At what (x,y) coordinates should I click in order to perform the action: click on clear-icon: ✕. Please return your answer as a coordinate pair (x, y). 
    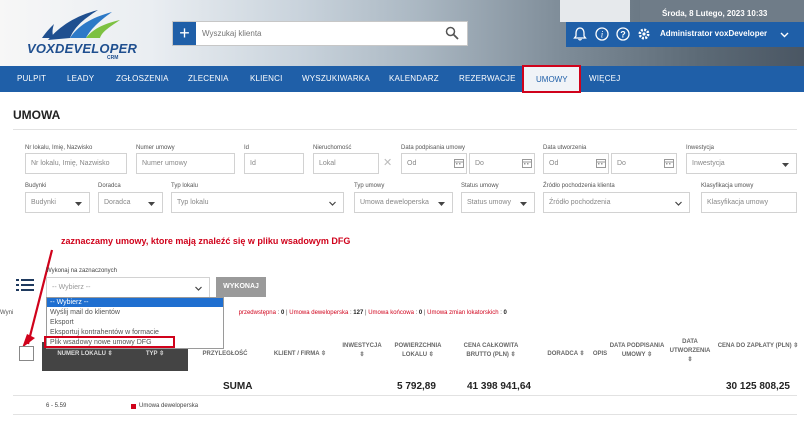
    Looking at the image, I should click on (387, 162).